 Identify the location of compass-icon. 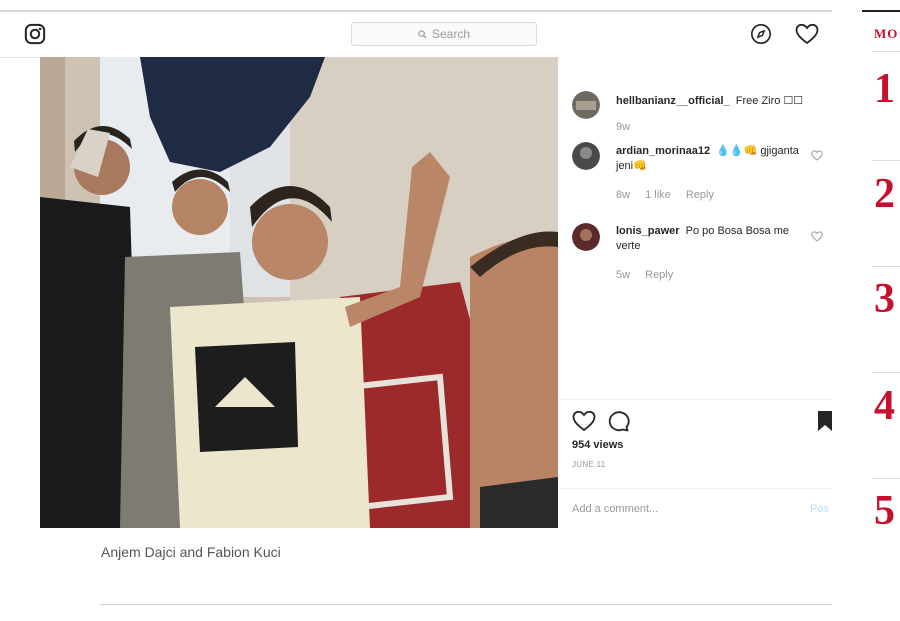
(761, 34).